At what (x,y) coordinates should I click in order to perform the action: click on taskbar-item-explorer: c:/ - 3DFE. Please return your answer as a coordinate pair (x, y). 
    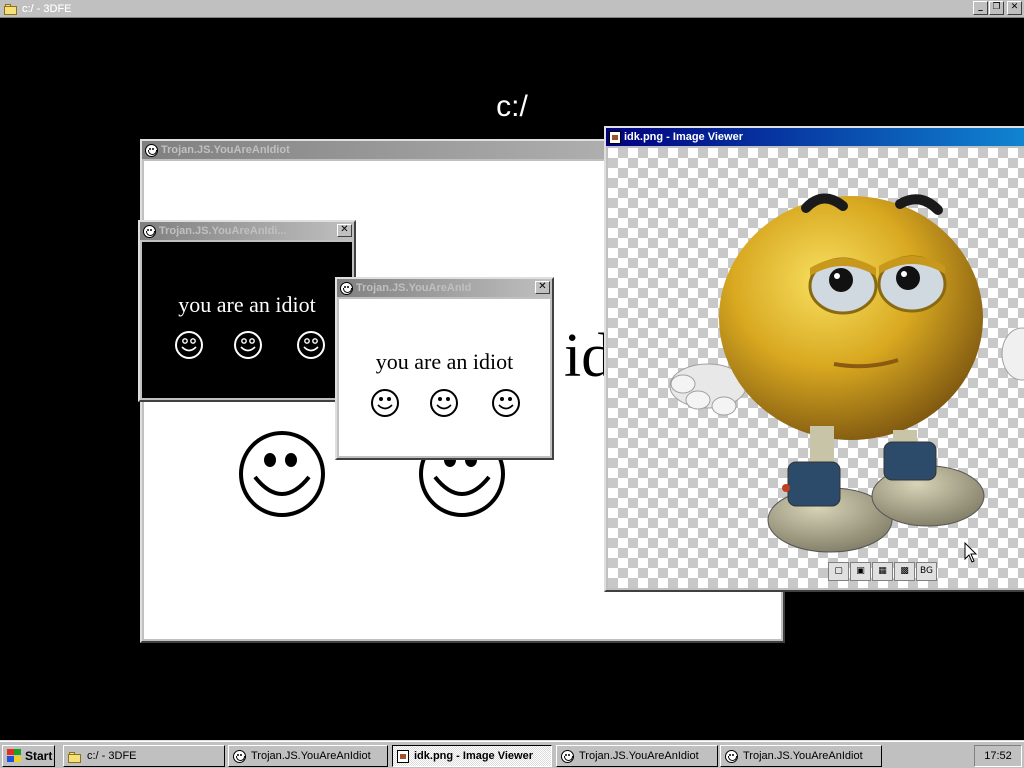
    Looking at the image, I should click on (144, 756).